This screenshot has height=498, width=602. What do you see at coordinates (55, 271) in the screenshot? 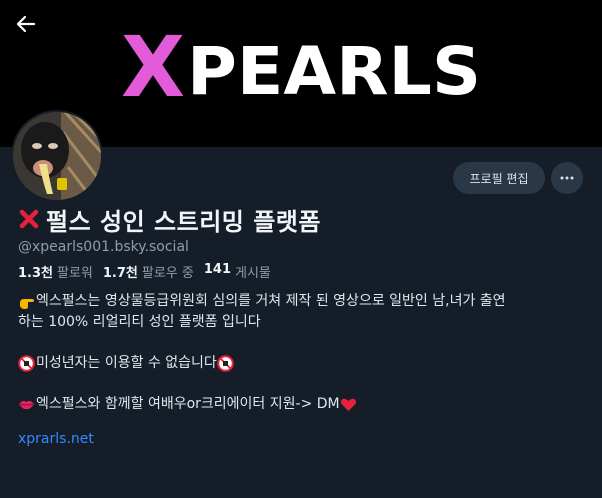
I see `followers-stat: 1.3천 팔로워` at bounding box center [55, 271].